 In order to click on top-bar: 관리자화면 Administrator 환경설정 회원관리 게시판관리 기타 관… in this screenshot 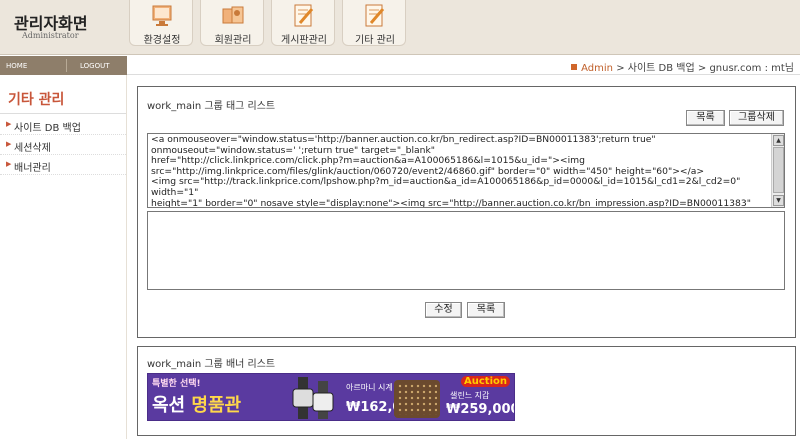, I will do `click(400, 27)`.